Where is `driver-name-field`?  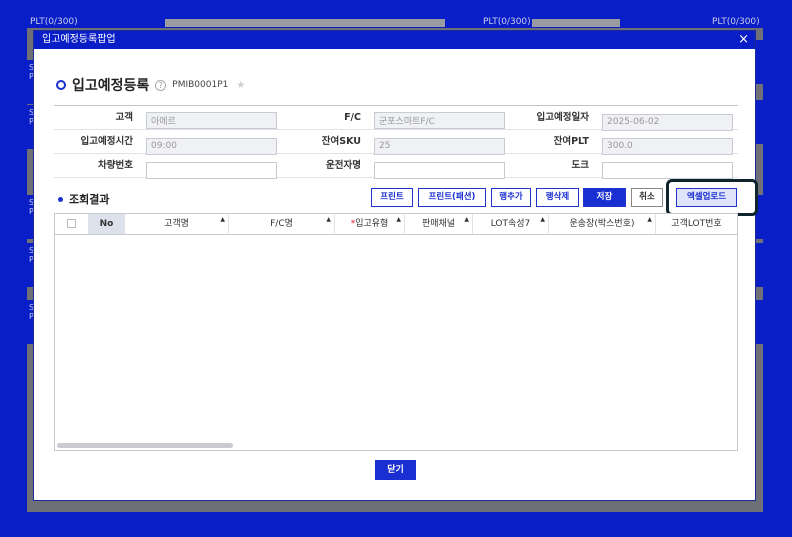
driver-name-field is located at coordinates (439, 170).